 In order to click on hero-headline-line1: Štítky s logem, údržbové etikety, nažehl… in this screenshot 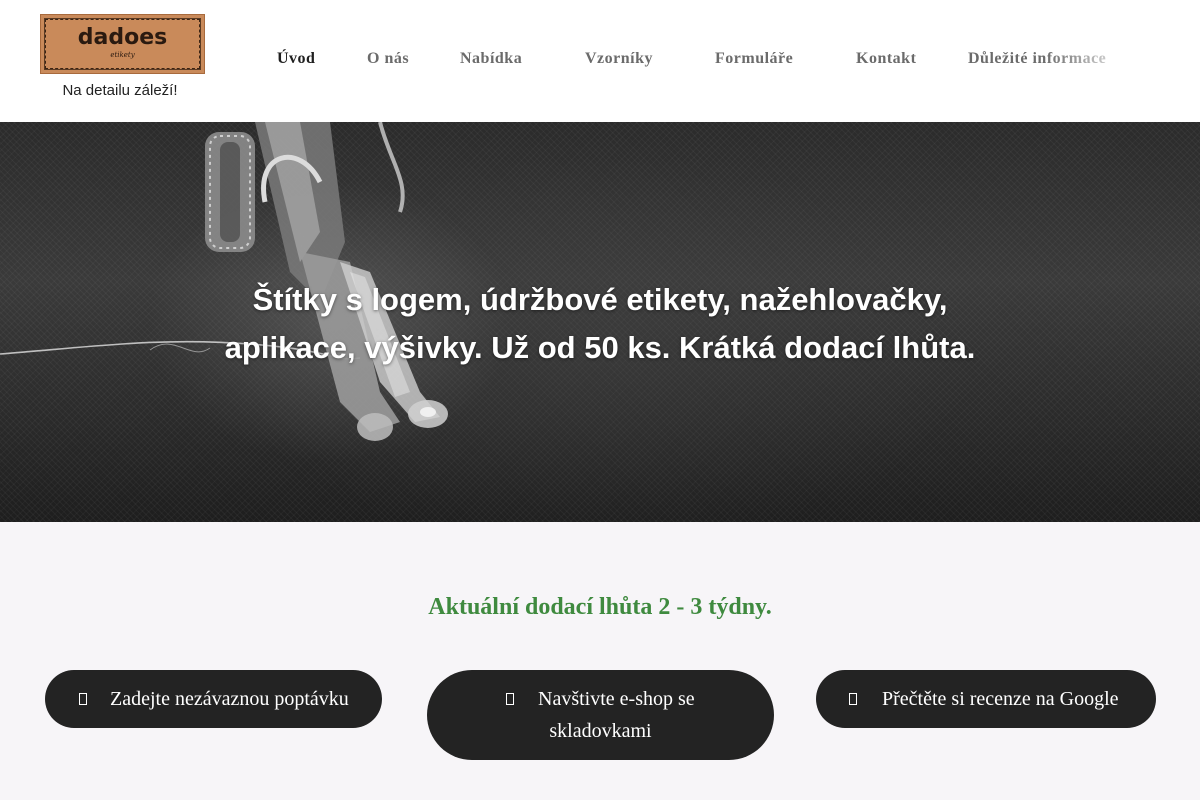, I will do `click(600, 299)`.